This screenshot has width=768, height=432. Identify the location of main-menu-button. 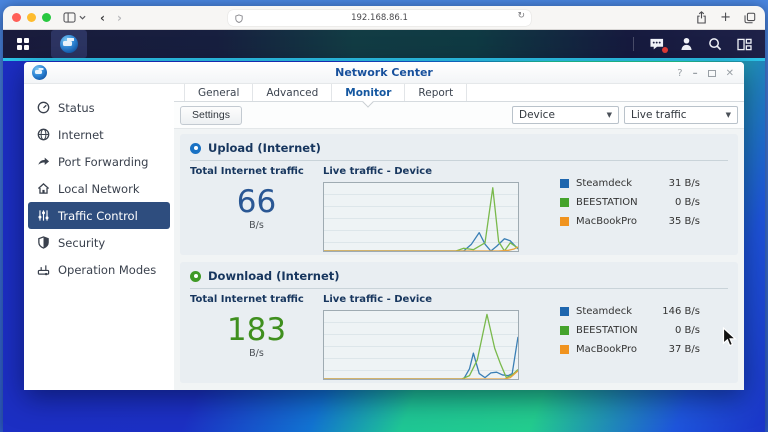
(23, 44).